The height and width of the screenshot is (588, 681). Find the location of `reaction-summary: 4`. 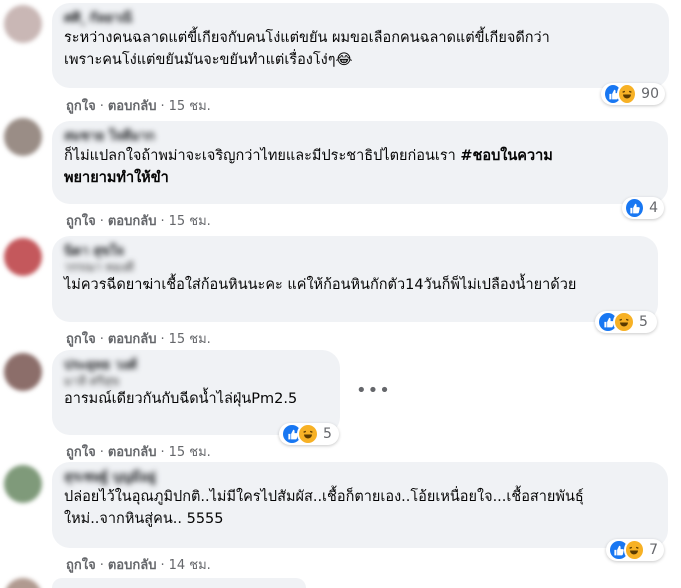

reaction-summary: 4 is located at coordinates (643, 208).